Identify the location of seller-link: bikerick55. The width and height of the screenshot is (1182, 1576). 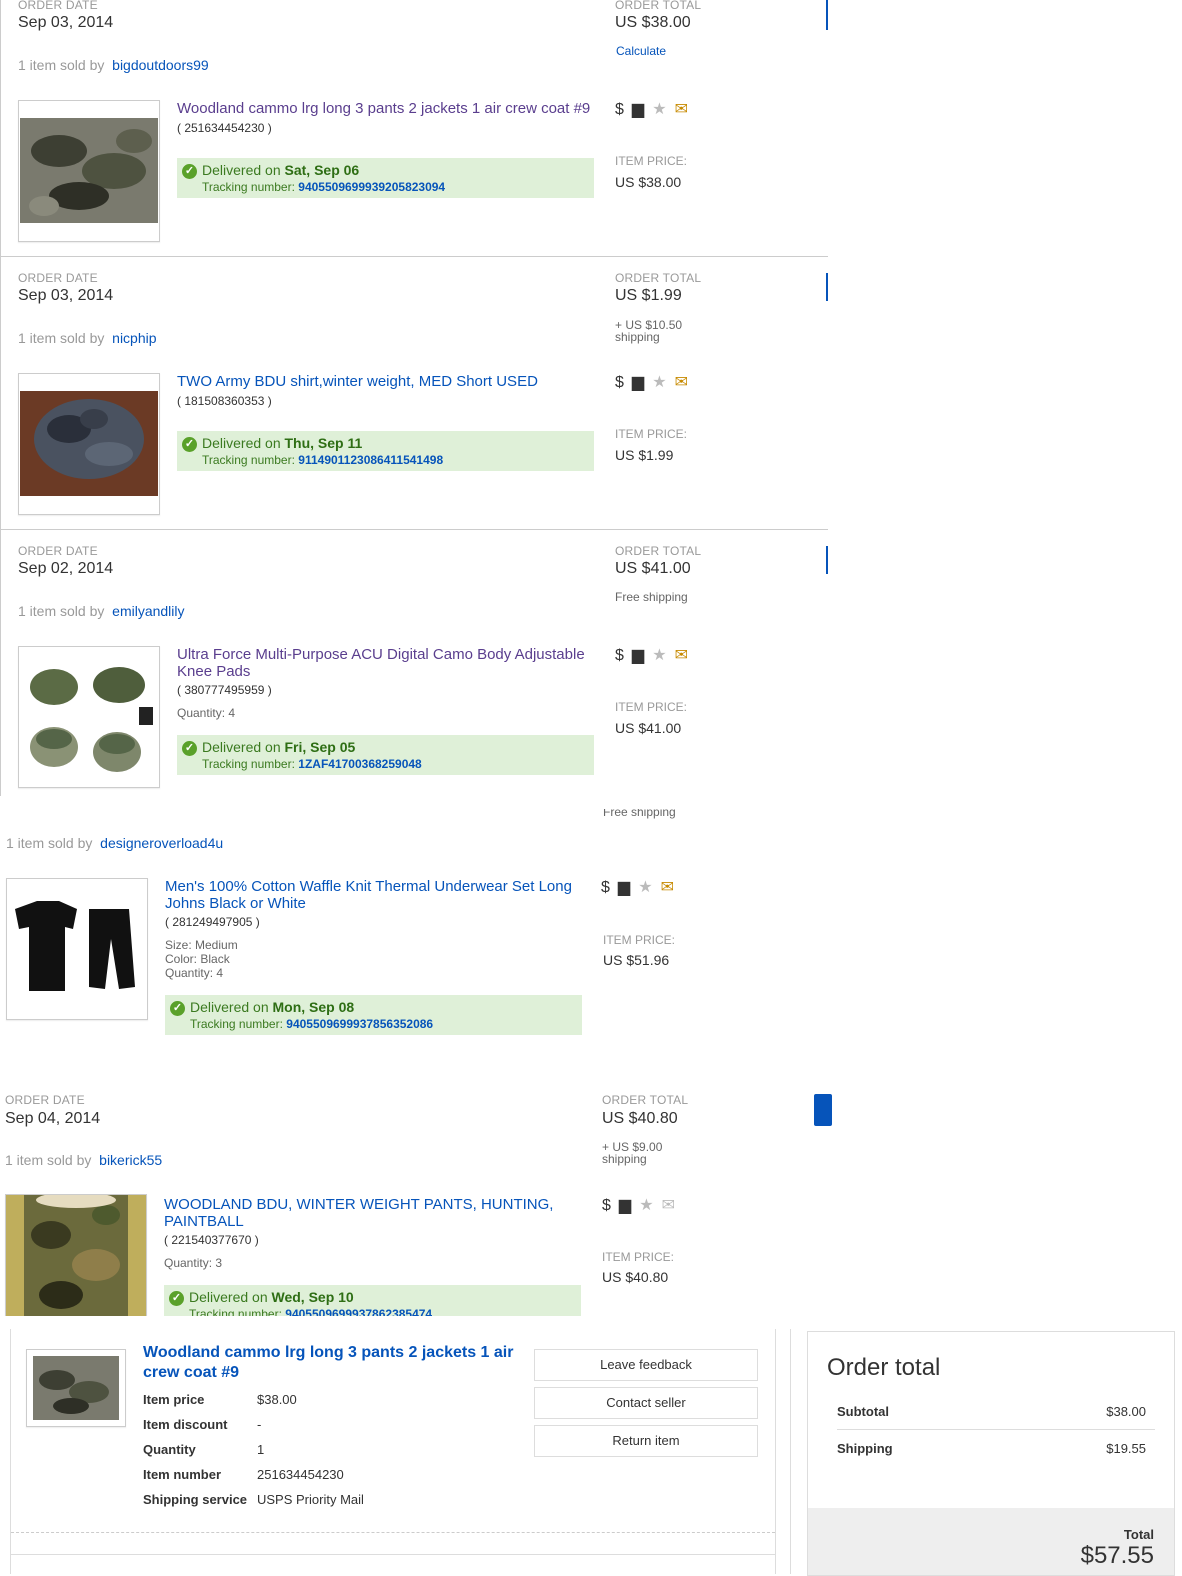
(130, 1160).